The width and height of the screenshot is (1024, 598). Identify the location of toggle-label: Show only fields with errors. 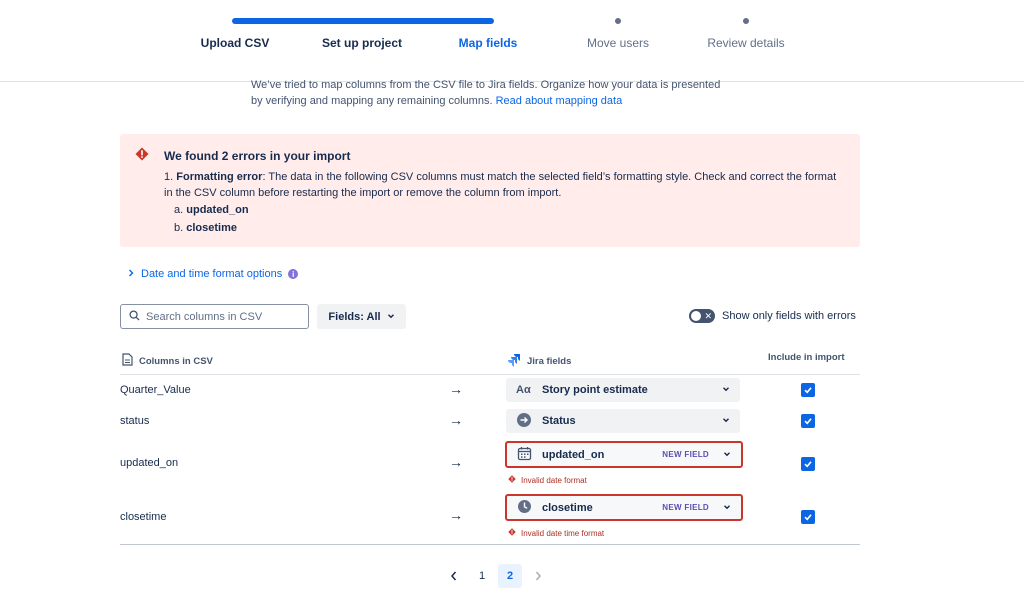
(789, 316).